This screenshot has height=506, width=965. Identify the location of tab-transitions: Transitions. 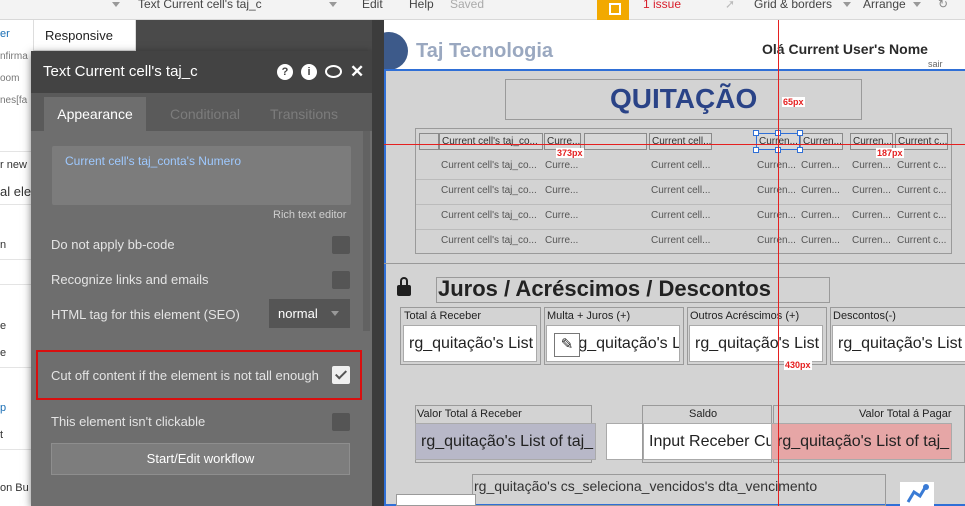
(304, 114).